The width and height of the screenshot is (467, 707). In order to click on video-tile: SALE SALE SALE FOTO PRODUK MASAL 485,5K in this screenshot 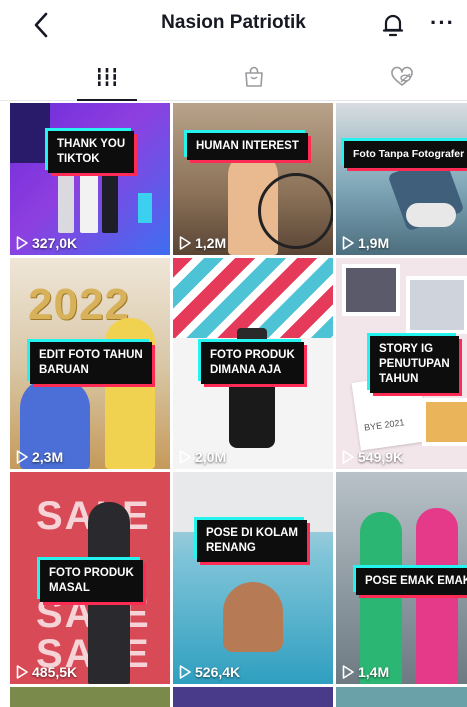, I will do `click(90, 578)`.